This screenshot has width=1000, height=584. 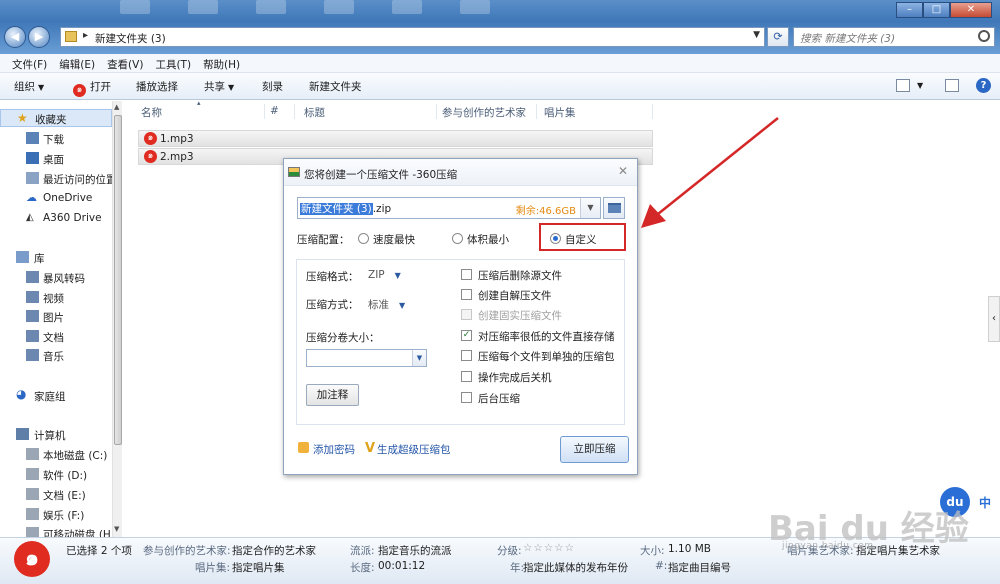 I want to click on library-icon, so click(x=22, y=257).